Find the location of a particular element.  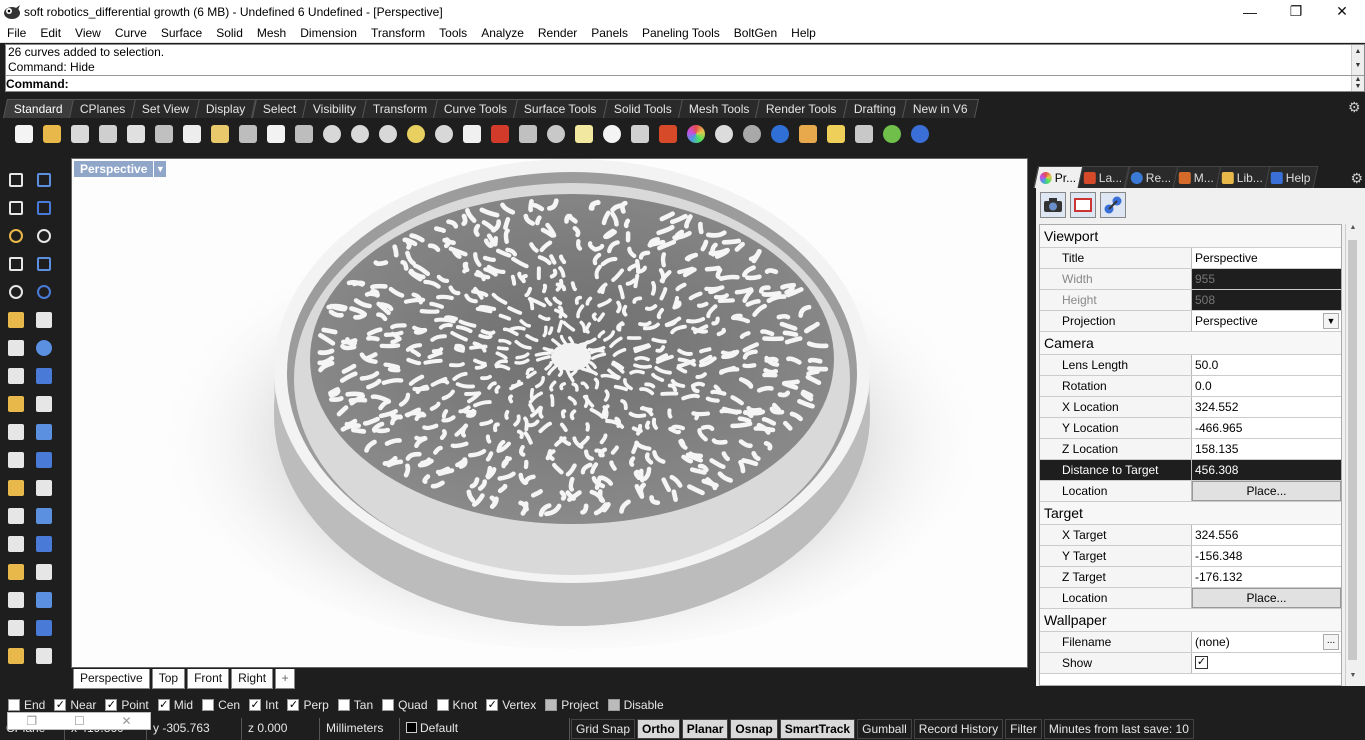

scroll-thumb is located at coordinates (1352, 450).